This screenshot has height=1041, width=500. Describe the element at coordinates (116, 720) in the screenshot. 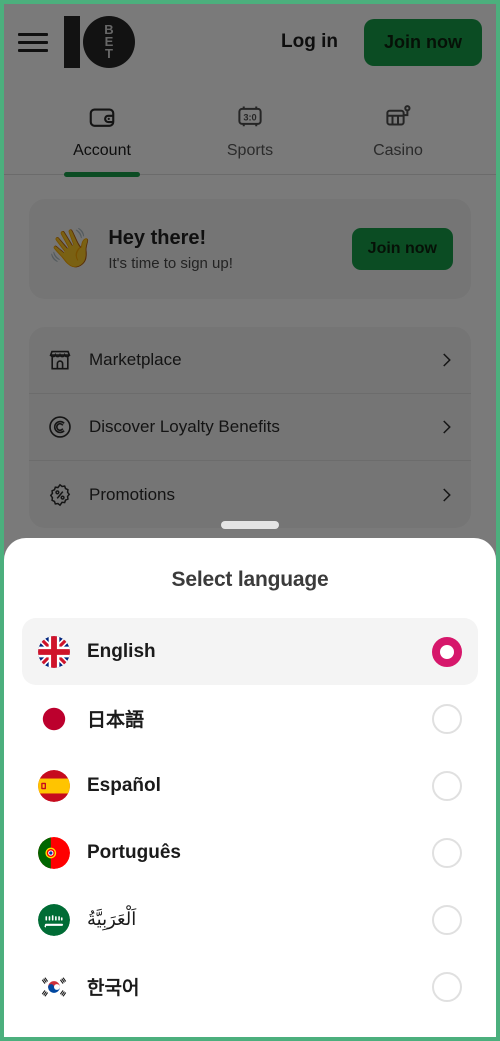

I see `language-label: 日本語` at that location.